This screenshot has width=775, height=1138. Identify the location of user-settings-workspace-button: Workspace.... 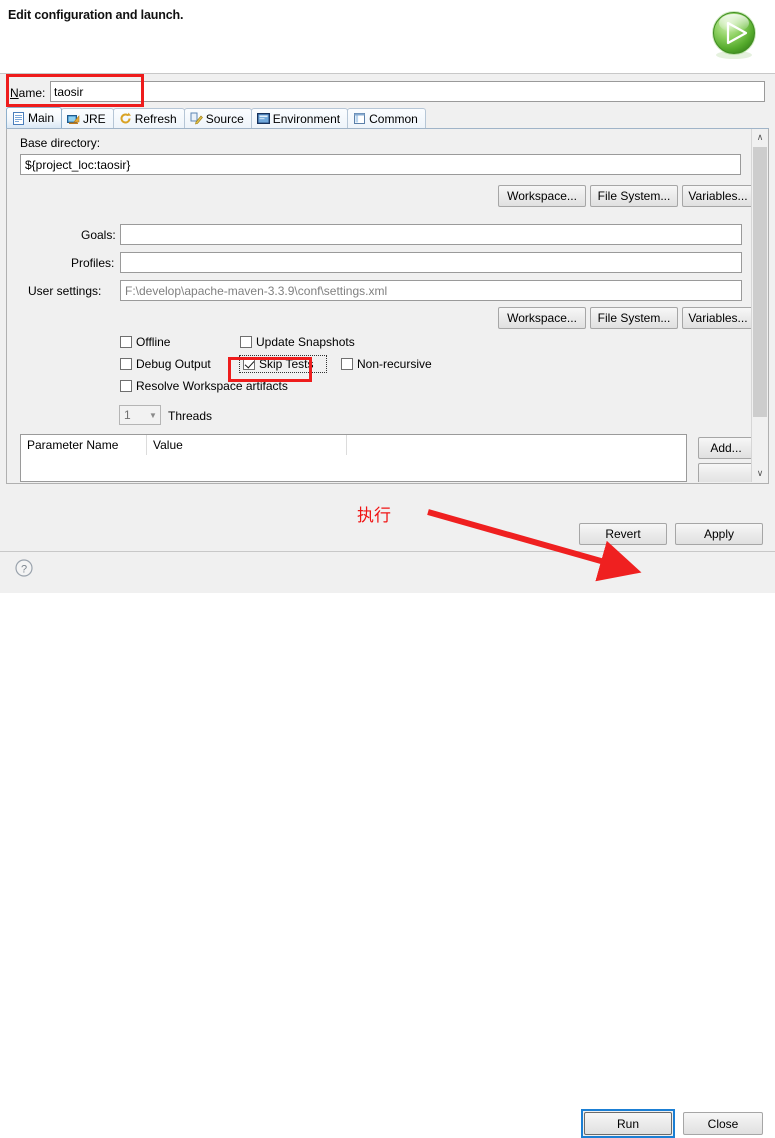
(542, 318).